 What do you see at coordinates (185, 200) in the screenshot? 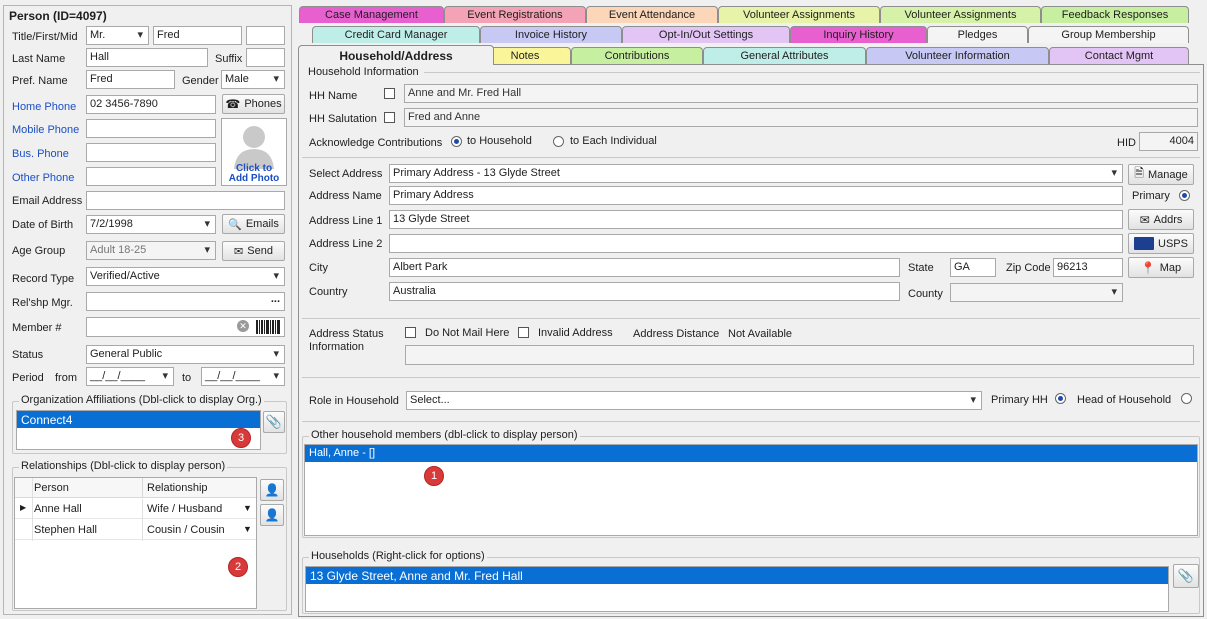
I see `email-field` at bounding box center [185, 200].